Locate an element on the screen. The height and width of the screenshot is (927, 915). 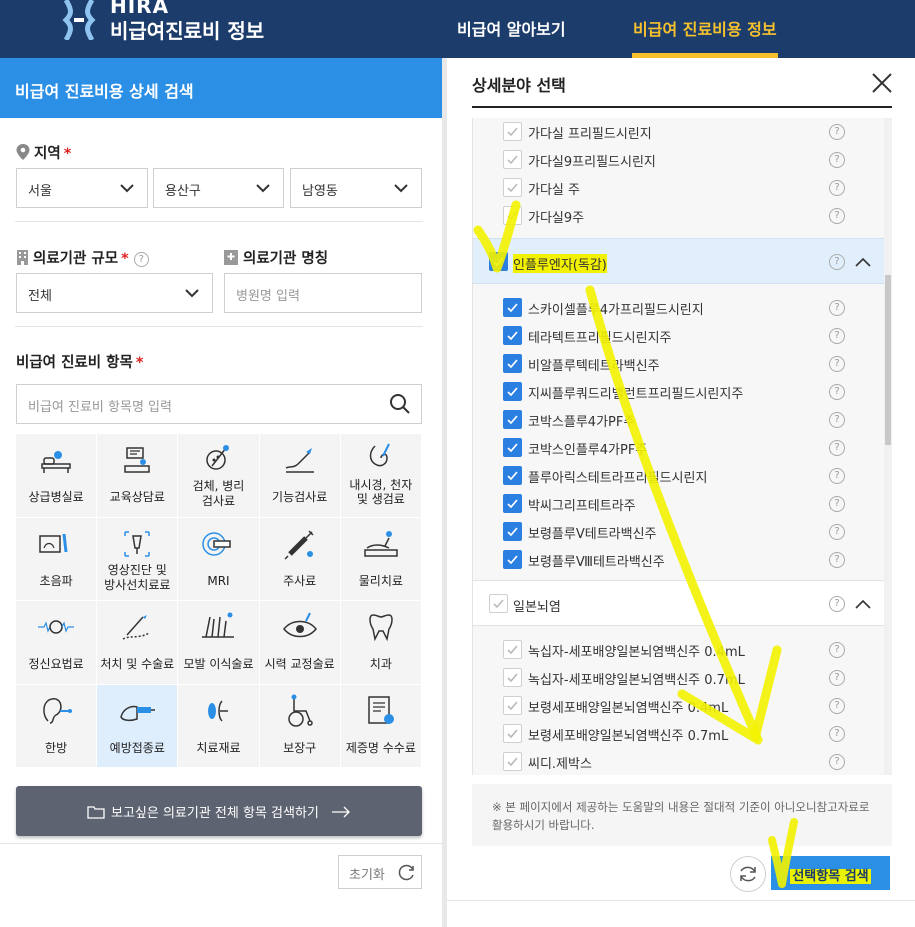
item-label: 가다실 주 is located at coordinates (554, 190).